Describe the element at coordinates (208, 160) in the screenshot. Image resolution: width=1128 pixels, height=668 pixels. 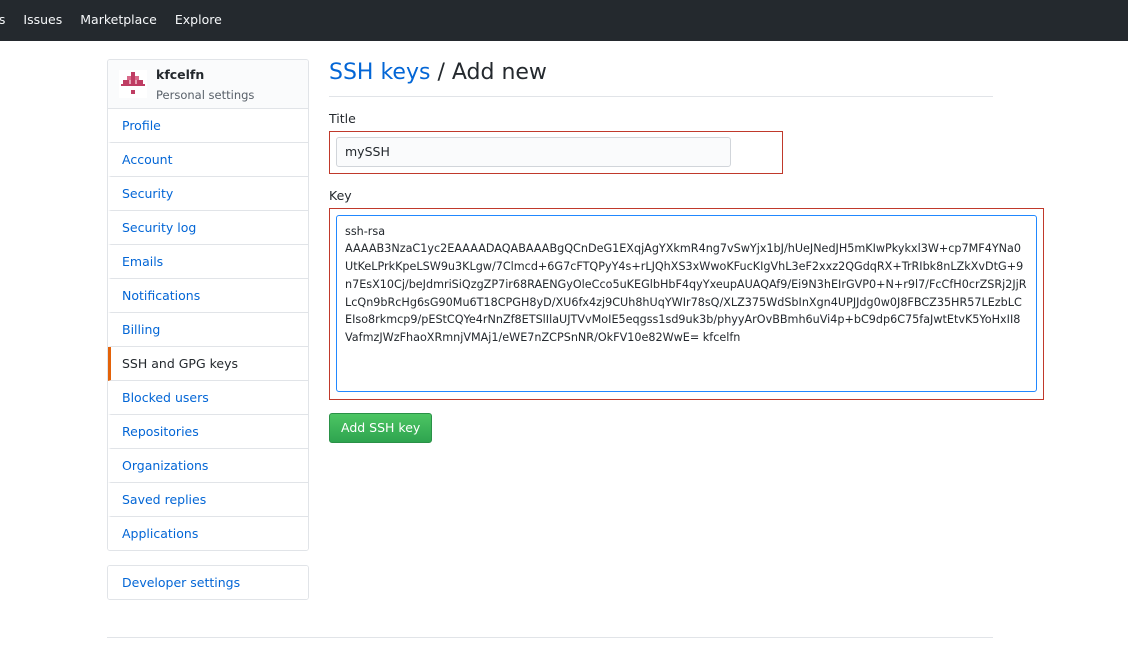
I see `sidebar-item-account: Account` at that location.